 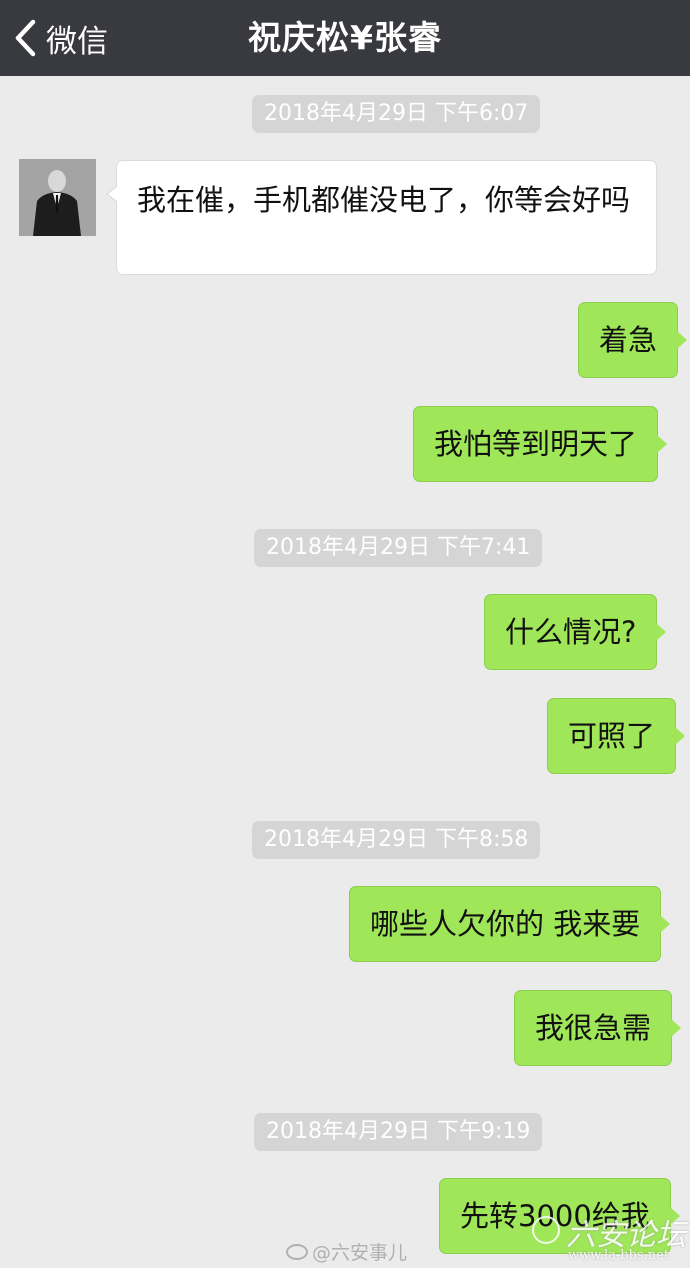 What do you see at coordinates (609, 1239) in the screenshot?
I see `site-watermark: 六安论坛 www.la-bbs.net` at bounding box center [609, 1239].